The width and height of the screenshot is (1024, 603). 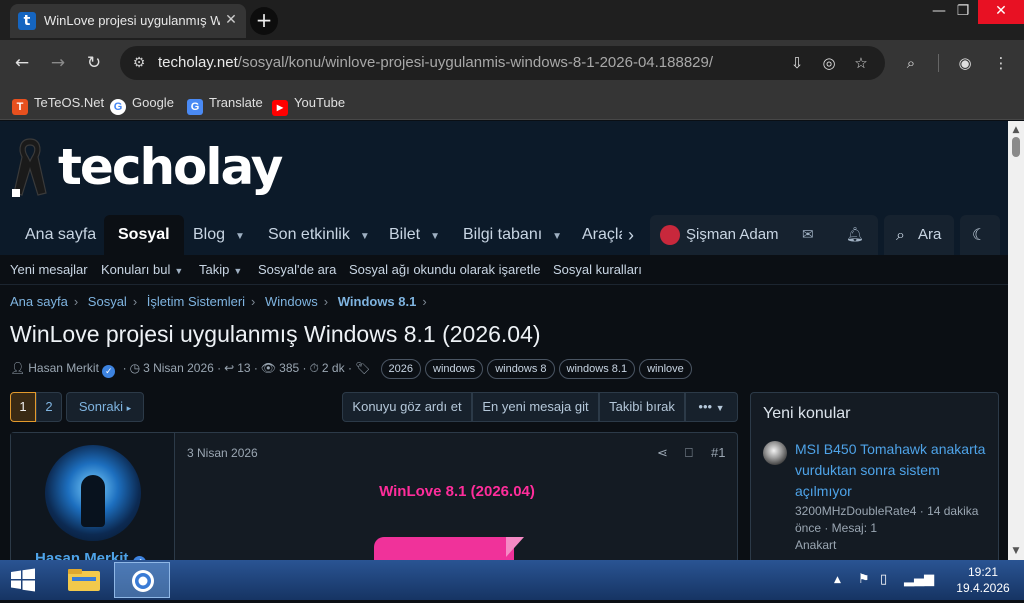 I want to click on inbox-icon: ✉, so click(x=808, y=235).